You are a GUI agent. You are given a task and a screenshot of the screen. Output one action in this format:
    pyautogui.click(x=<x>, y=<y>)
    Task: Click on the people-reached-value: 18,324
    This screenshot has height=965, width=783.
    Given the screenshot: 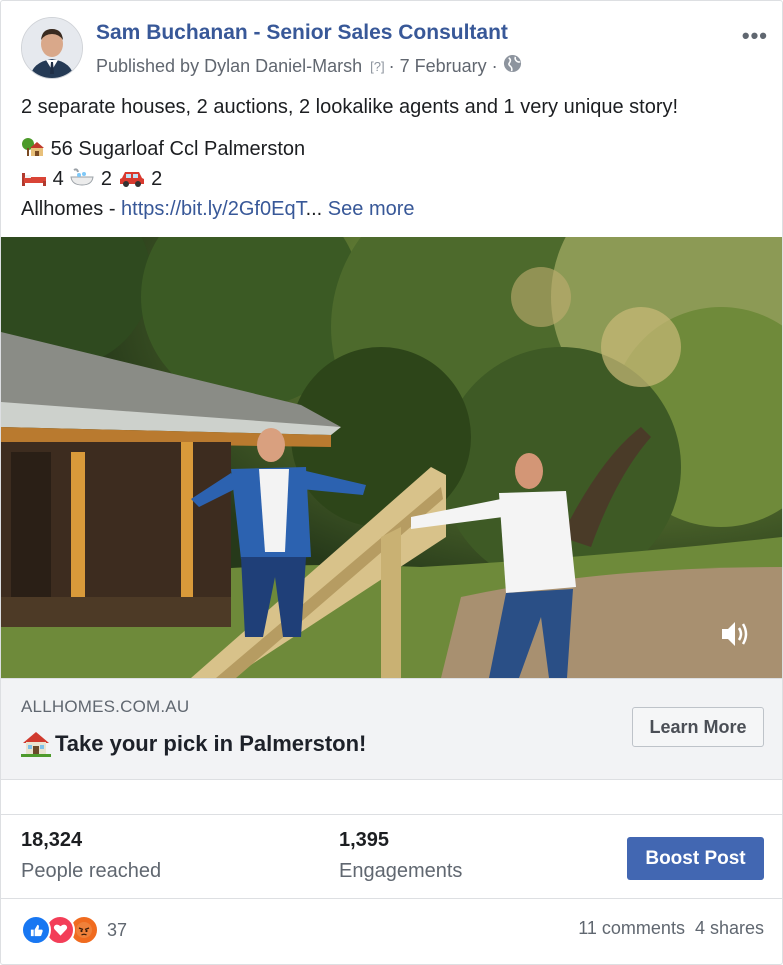 What is the action you would take?
    pyautogui.click(x=52, y=840)
    